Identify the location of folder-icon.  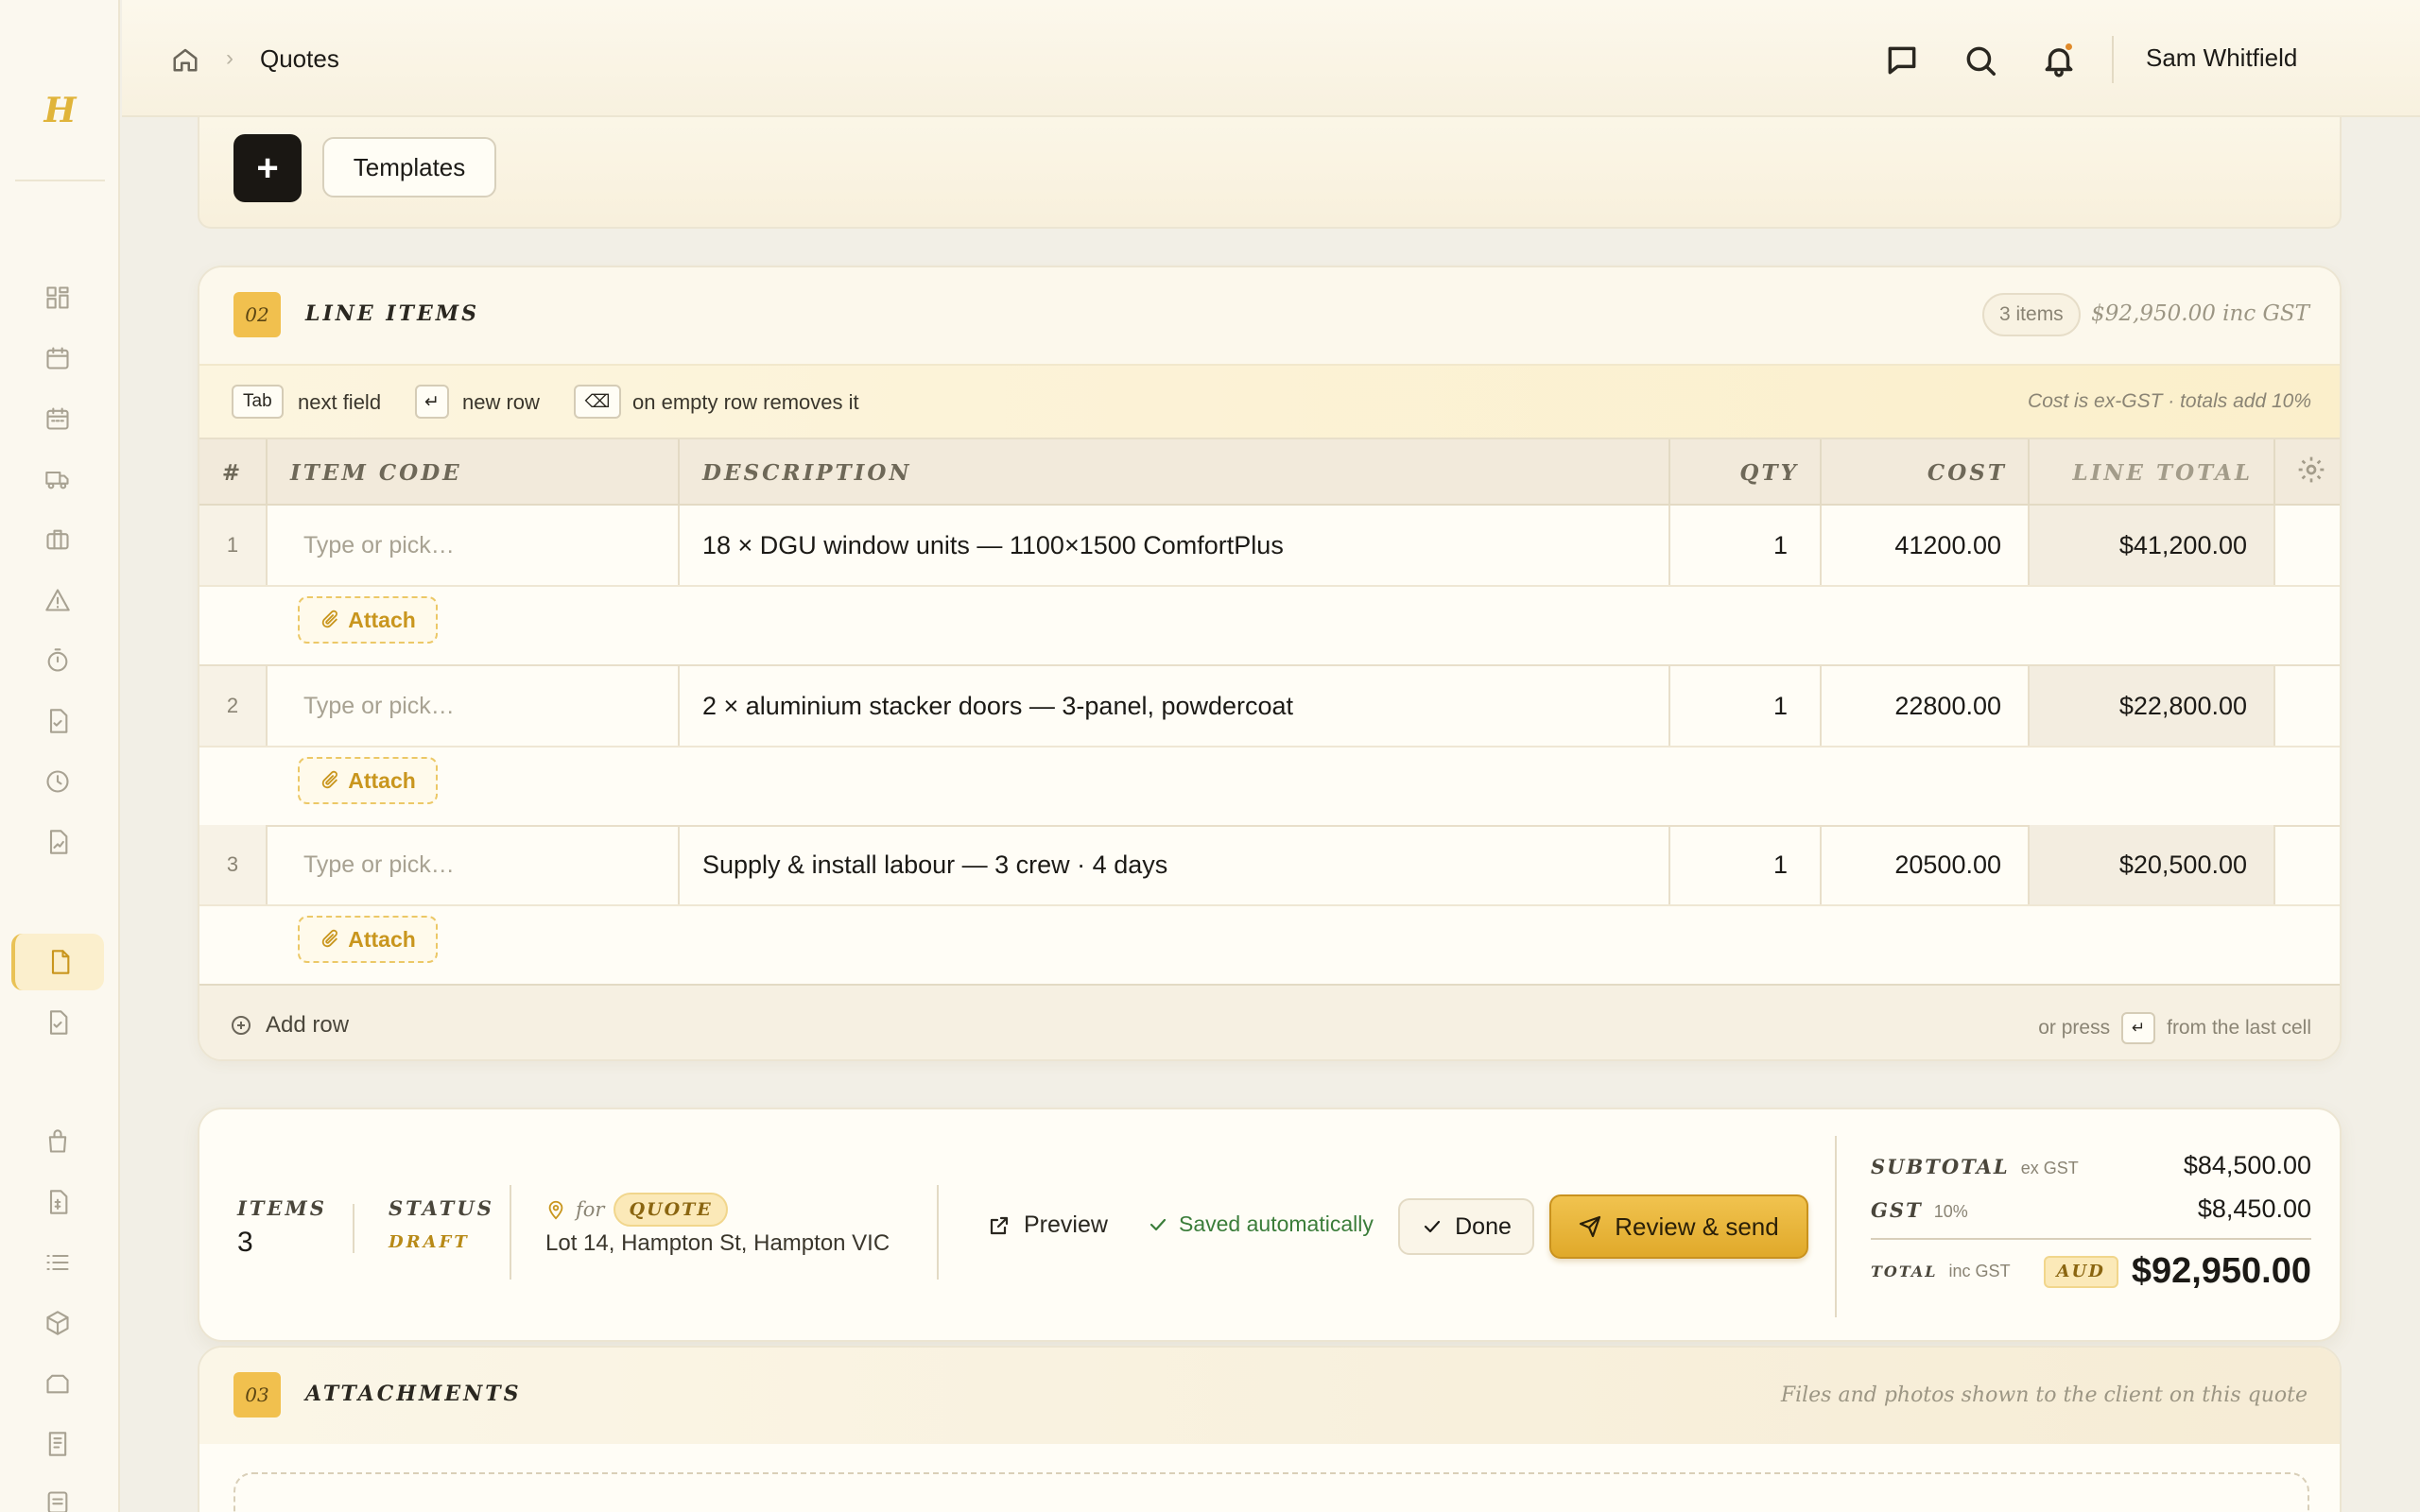
(57, 1383).